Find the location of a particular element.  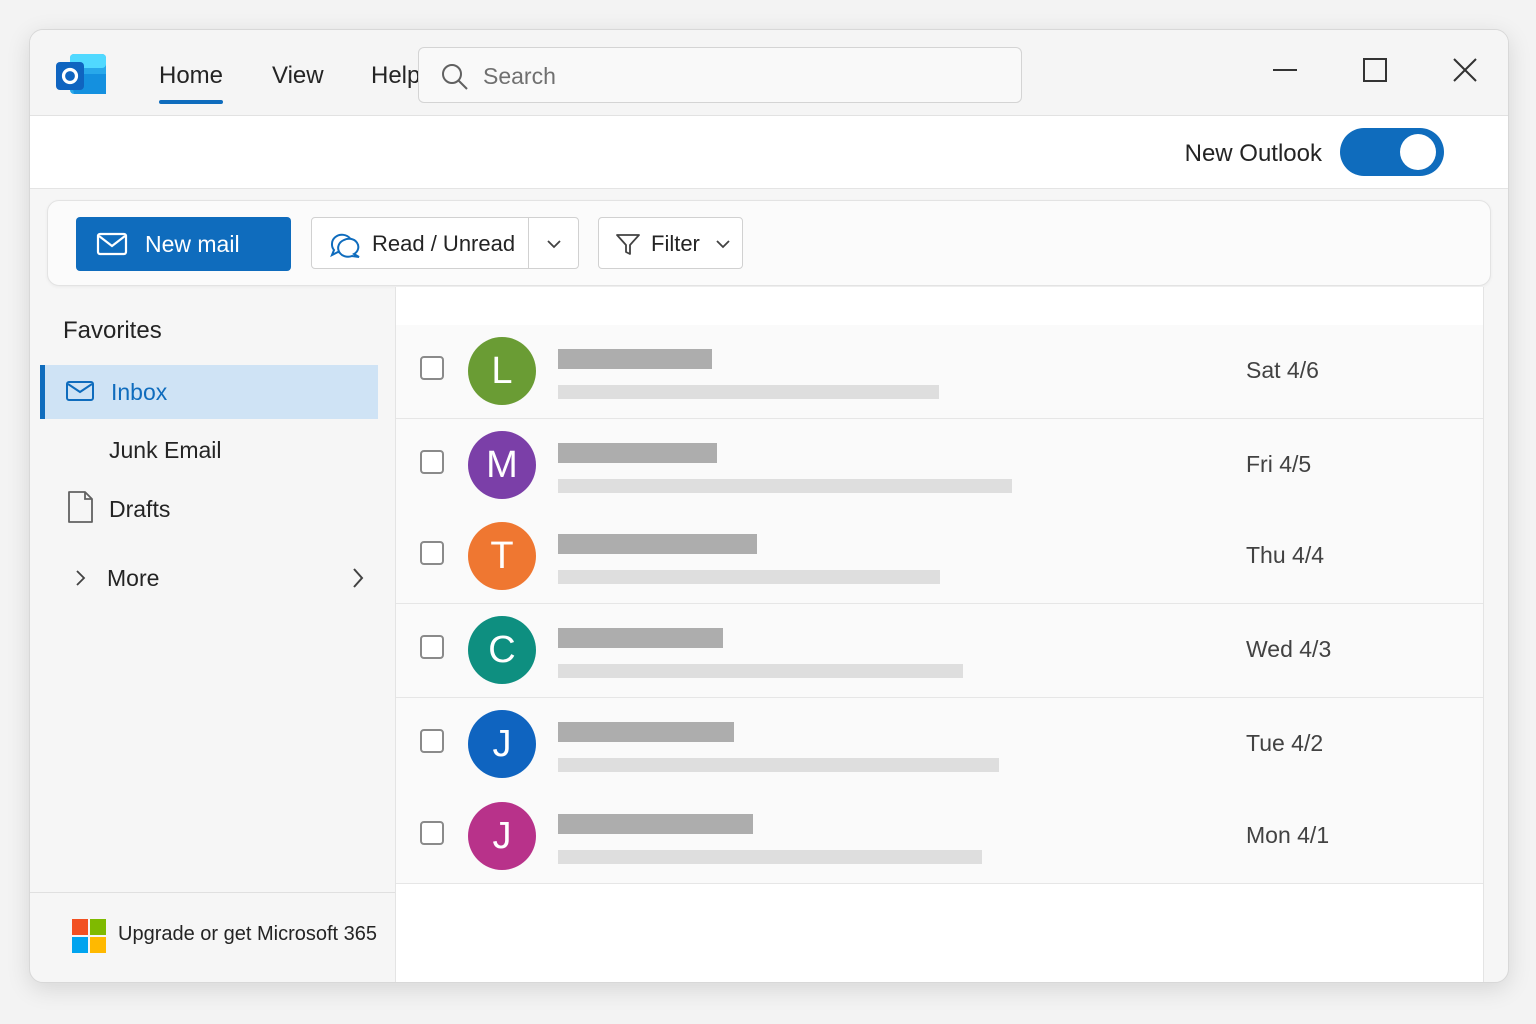

title-bar: Home View Help is located at coordinates (769, 73).